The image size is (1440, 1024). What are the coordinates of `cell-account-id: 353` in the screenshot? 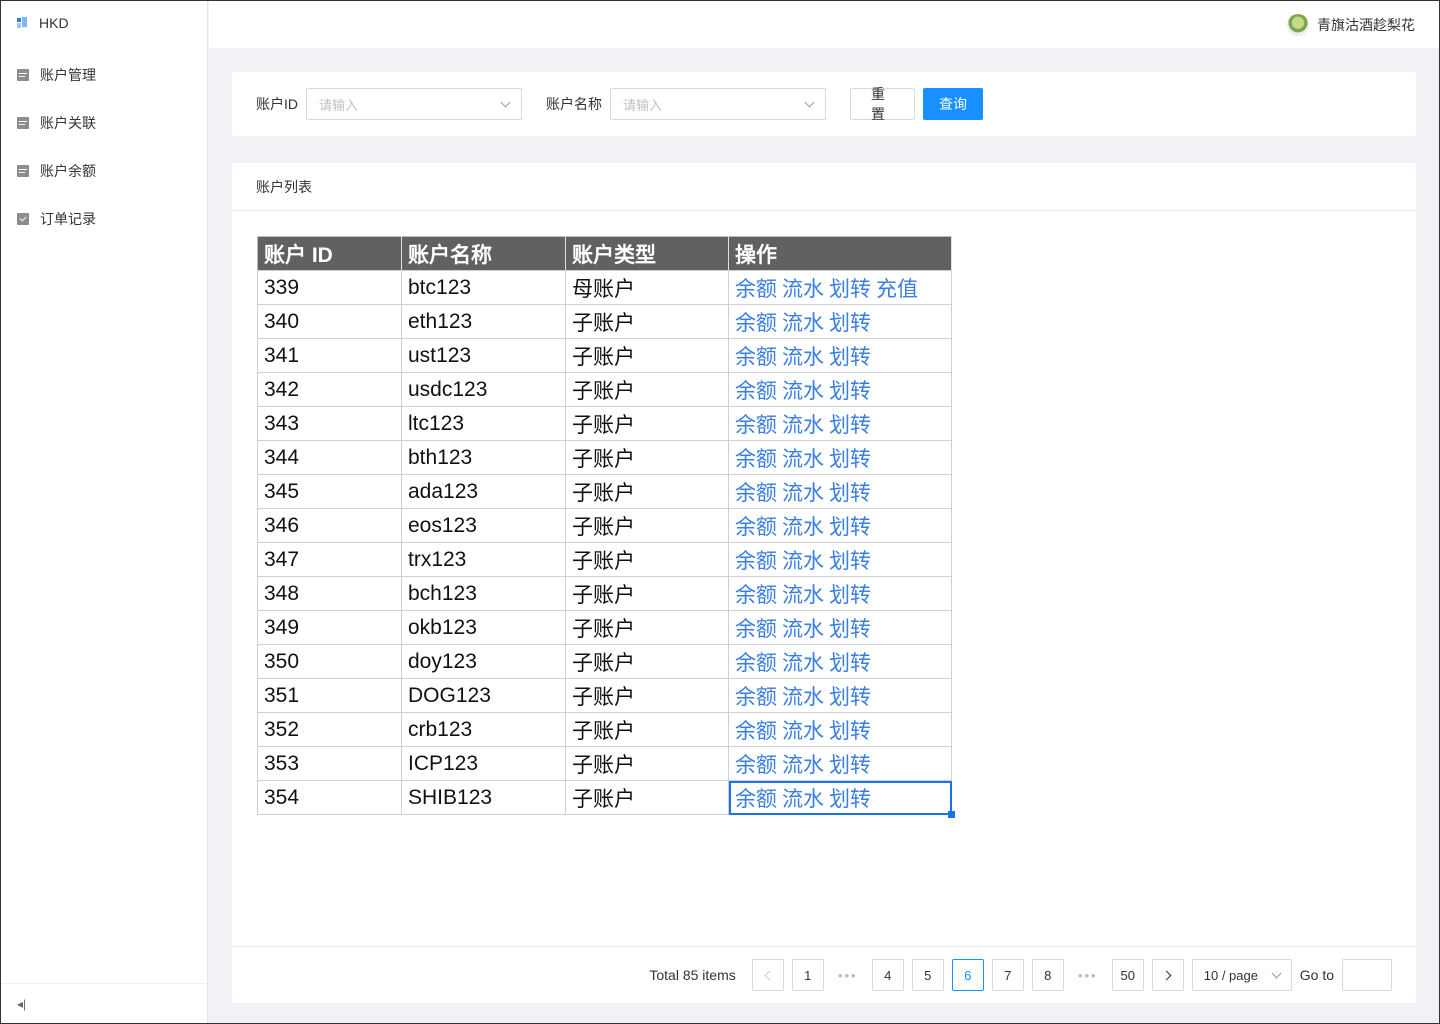 It's located at (329, 763).